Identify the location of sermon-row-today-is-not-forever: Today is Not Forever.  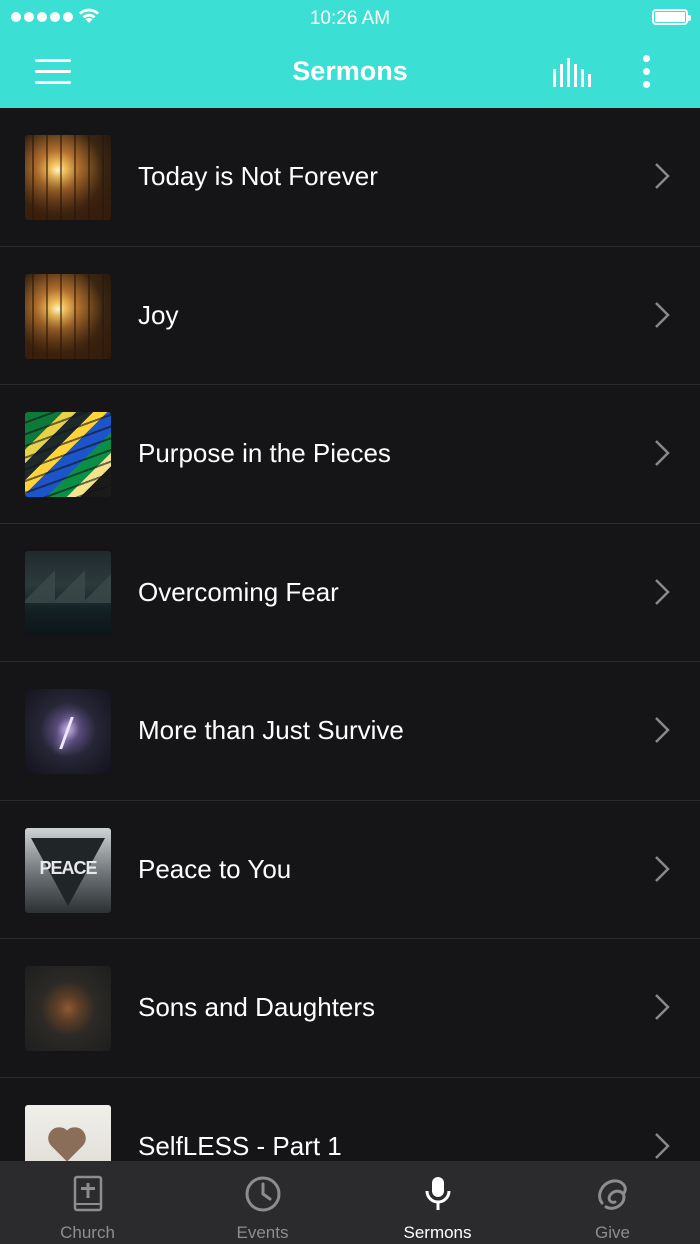
(350, 177).